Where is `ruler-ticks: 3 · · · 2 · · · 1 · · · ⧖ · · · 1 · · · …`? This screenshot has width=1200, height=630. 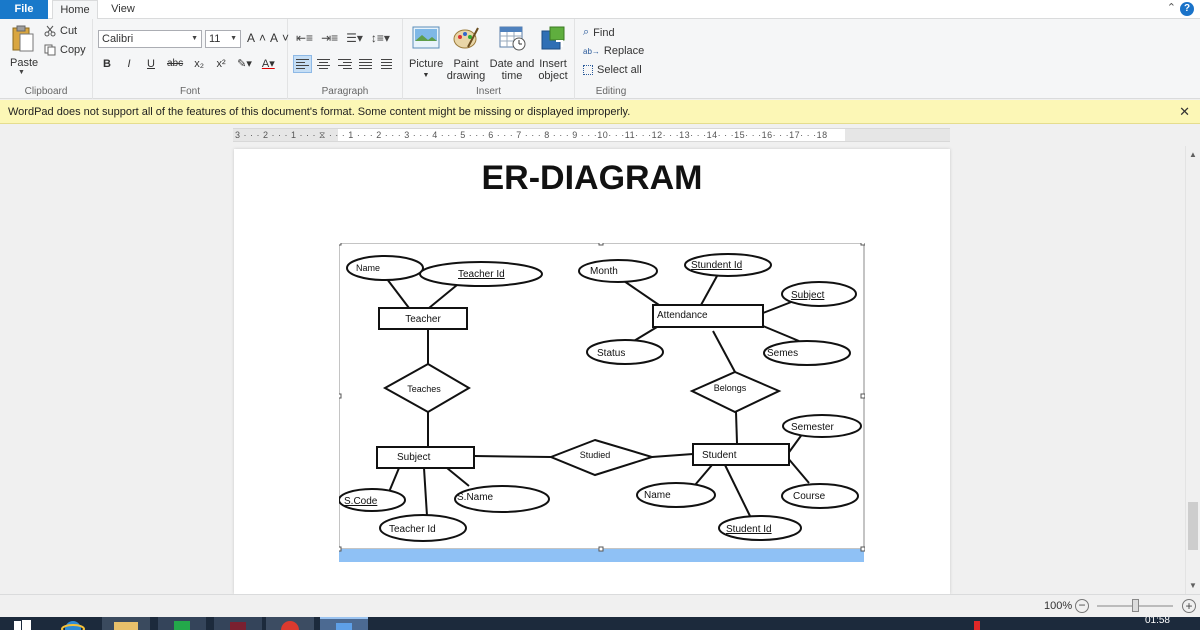 ruler-ticks: 3 · · · 2 · · · 1 · · · ⧖ · · · 1 · · · … is located at coordinates (531, 135).